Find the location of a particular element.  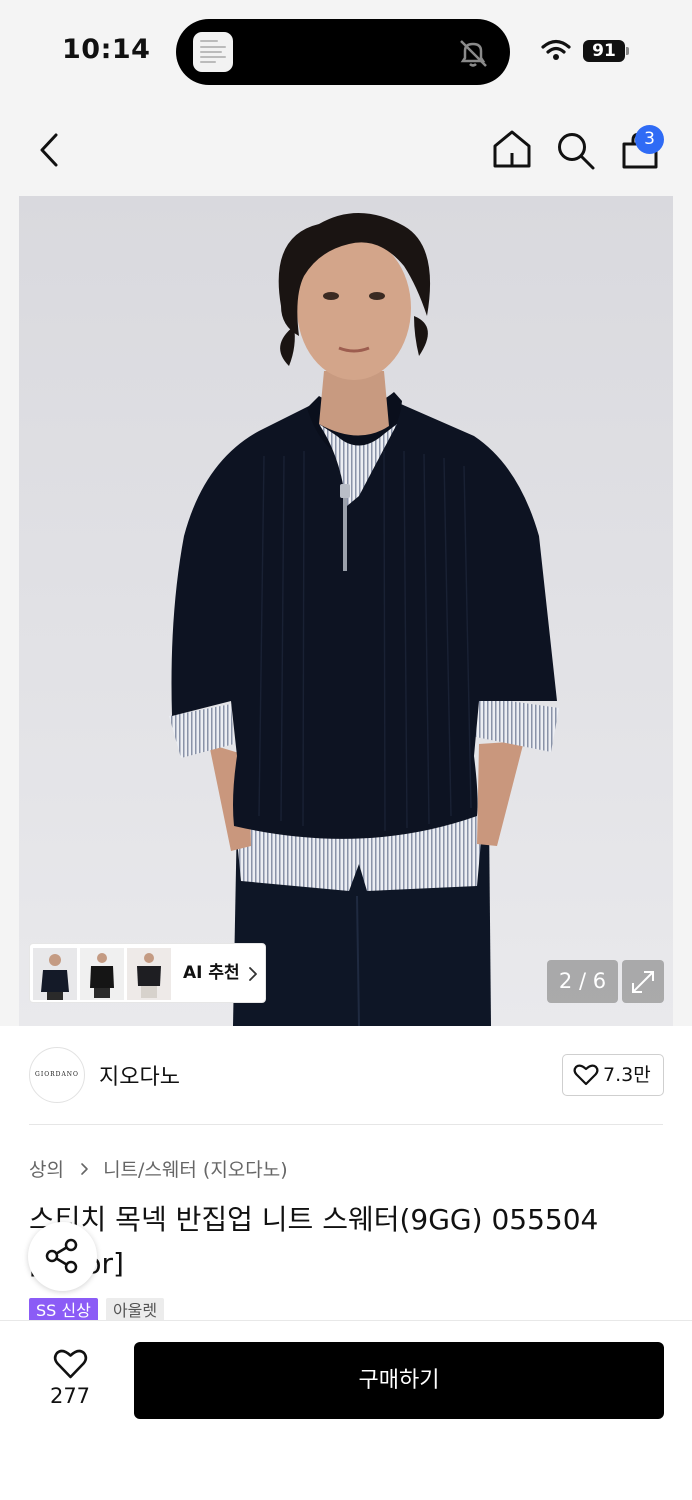

wishlist-count: 277 is located at coordinates (70, 1396).